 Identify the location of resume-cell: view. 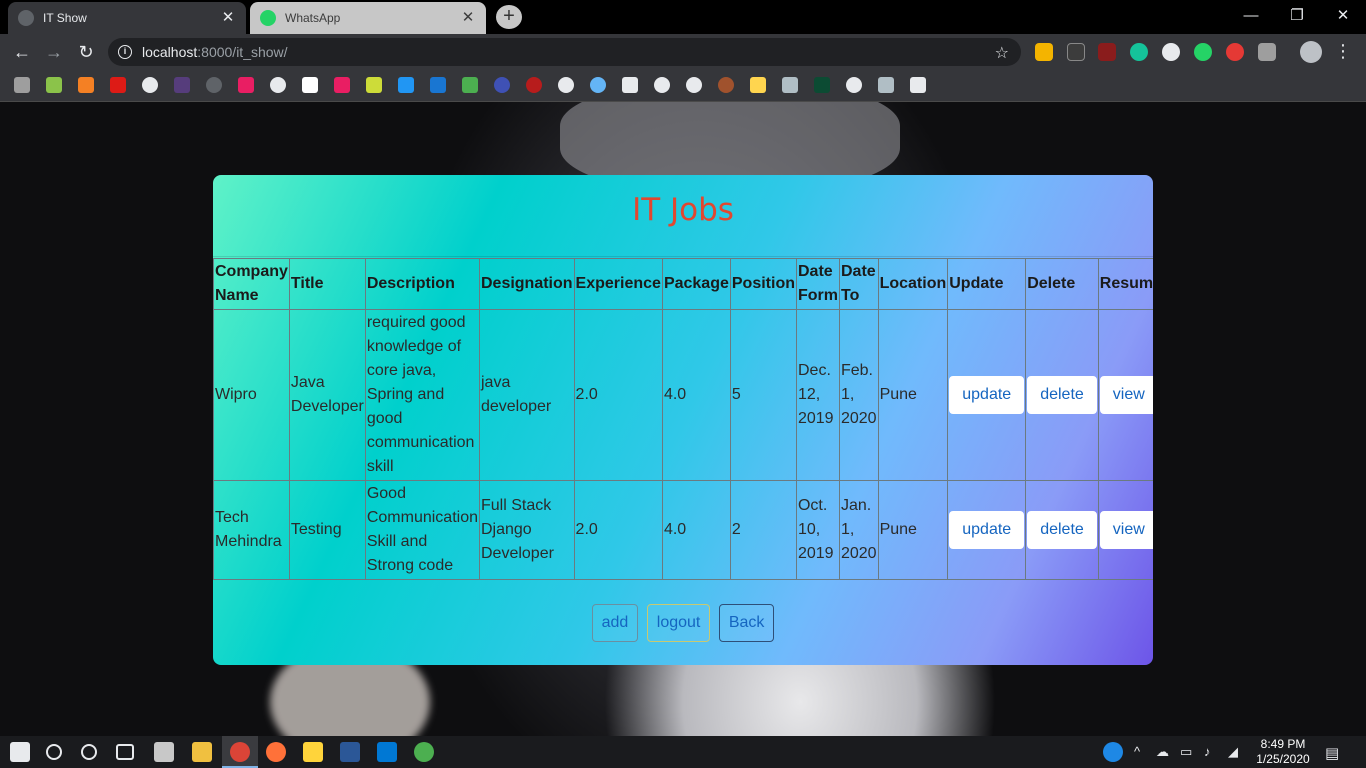
(1125, 395).